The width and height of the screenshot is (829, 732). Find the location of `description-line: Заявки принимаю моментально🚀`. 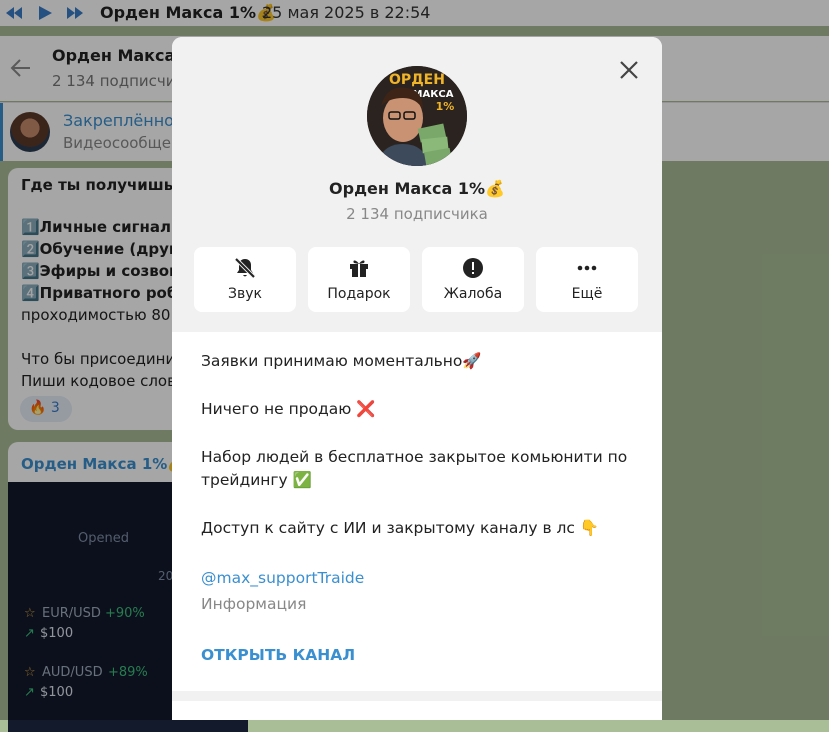

description-line: Заявки принимаю моментально🚀 is located at coordinates (341, 361).